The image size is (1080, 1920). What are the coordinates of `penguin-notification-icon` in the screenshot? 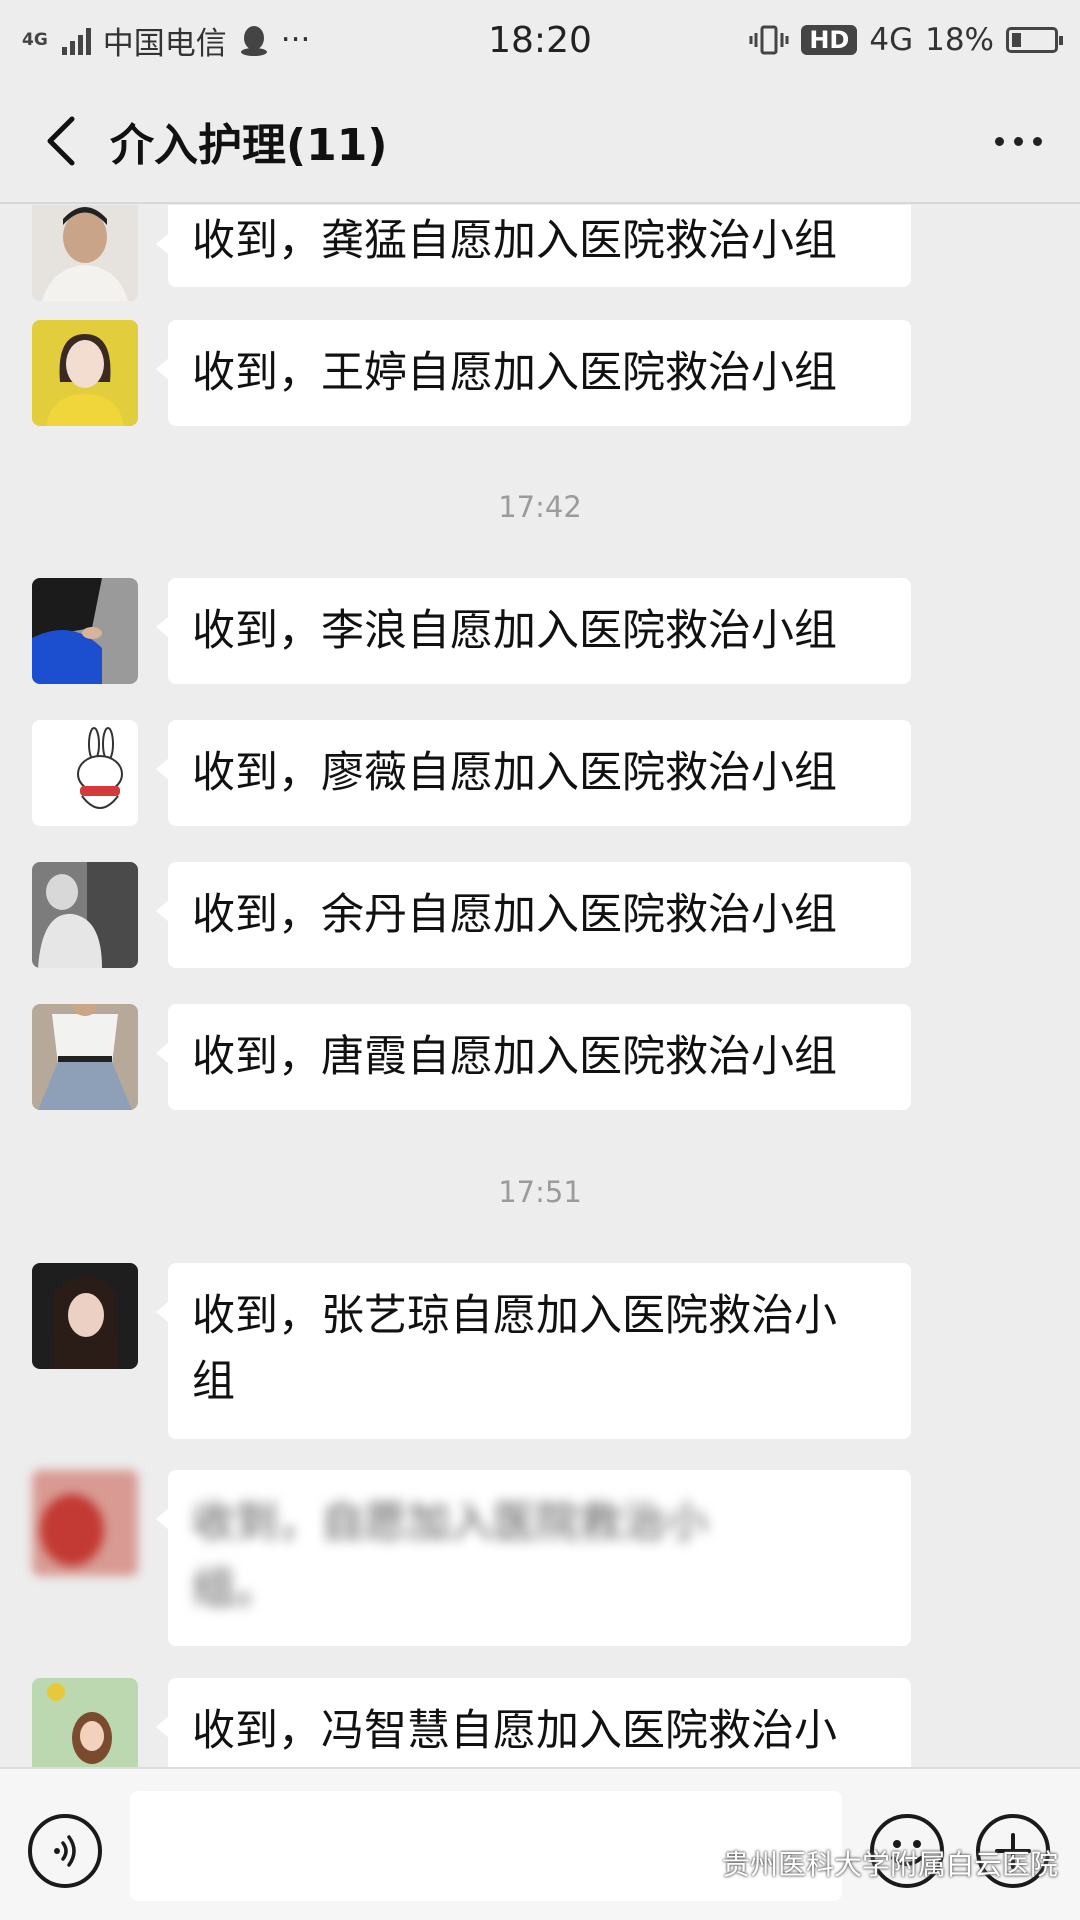 It's located at (253, 41).